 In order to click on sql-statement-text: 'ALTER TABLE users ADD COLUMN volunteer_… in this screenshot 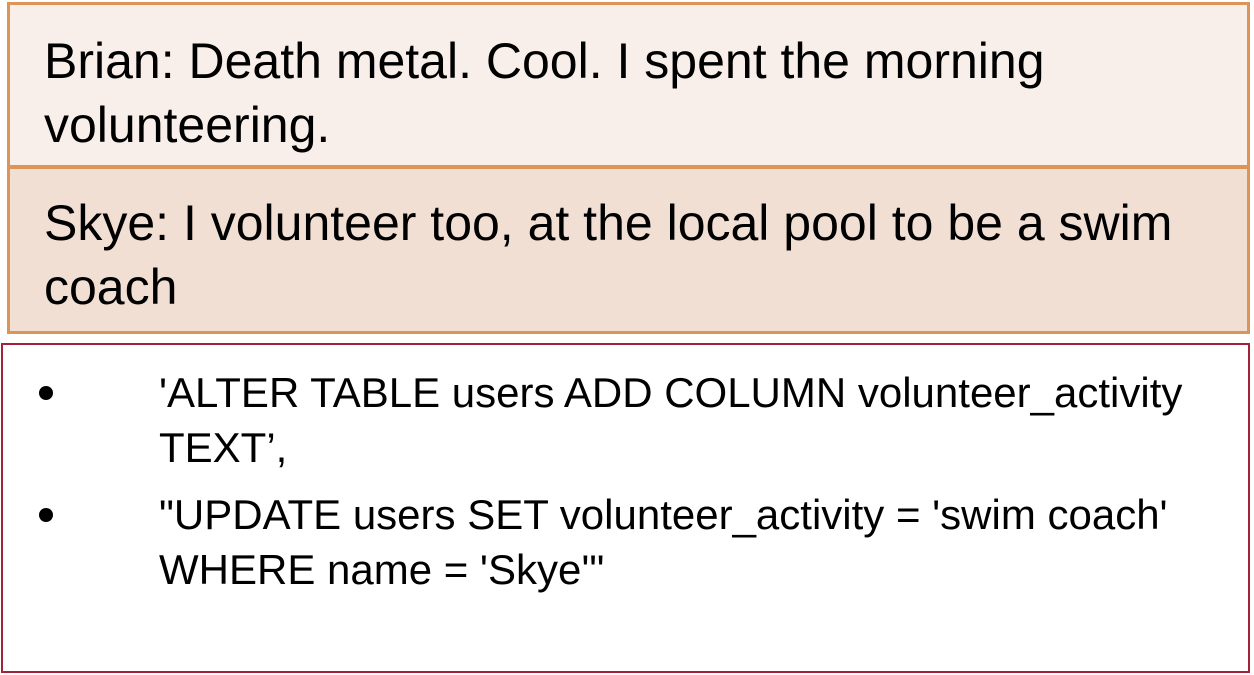, I will do `click(671, 420)`.